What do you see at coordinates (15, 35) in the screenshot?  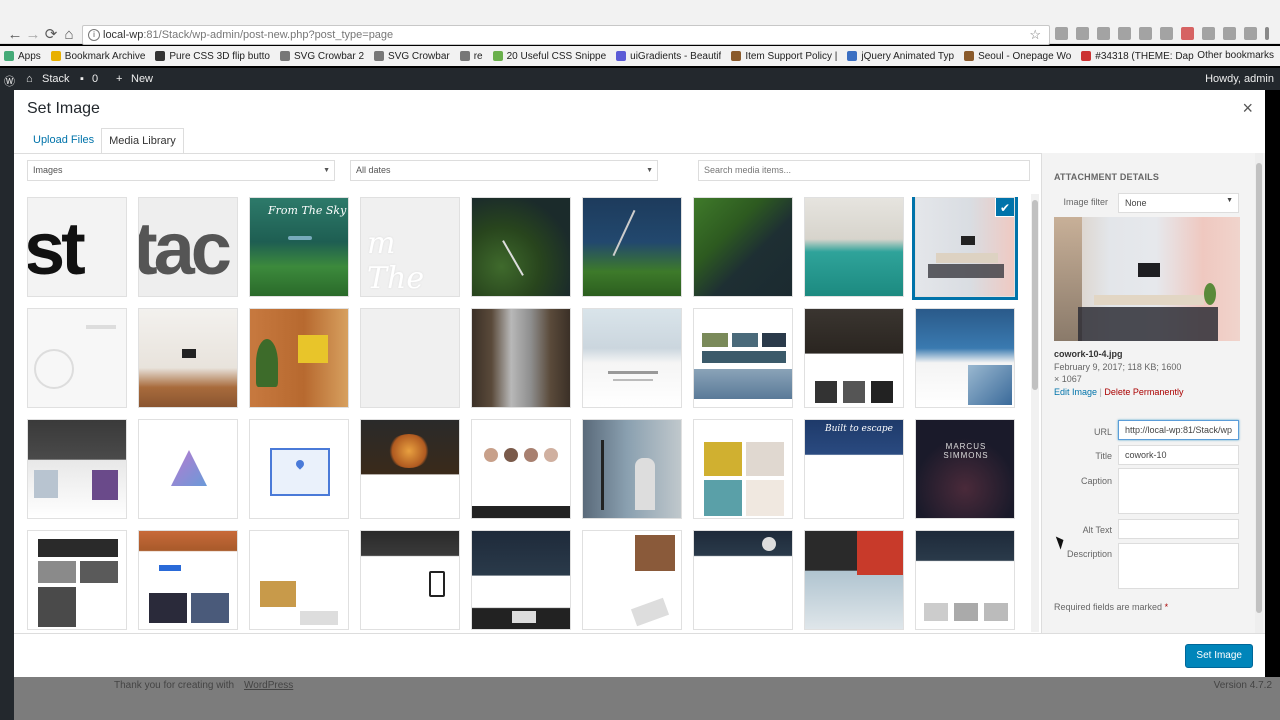 I see `back-icon: ←` at bounding box center [15, 35].